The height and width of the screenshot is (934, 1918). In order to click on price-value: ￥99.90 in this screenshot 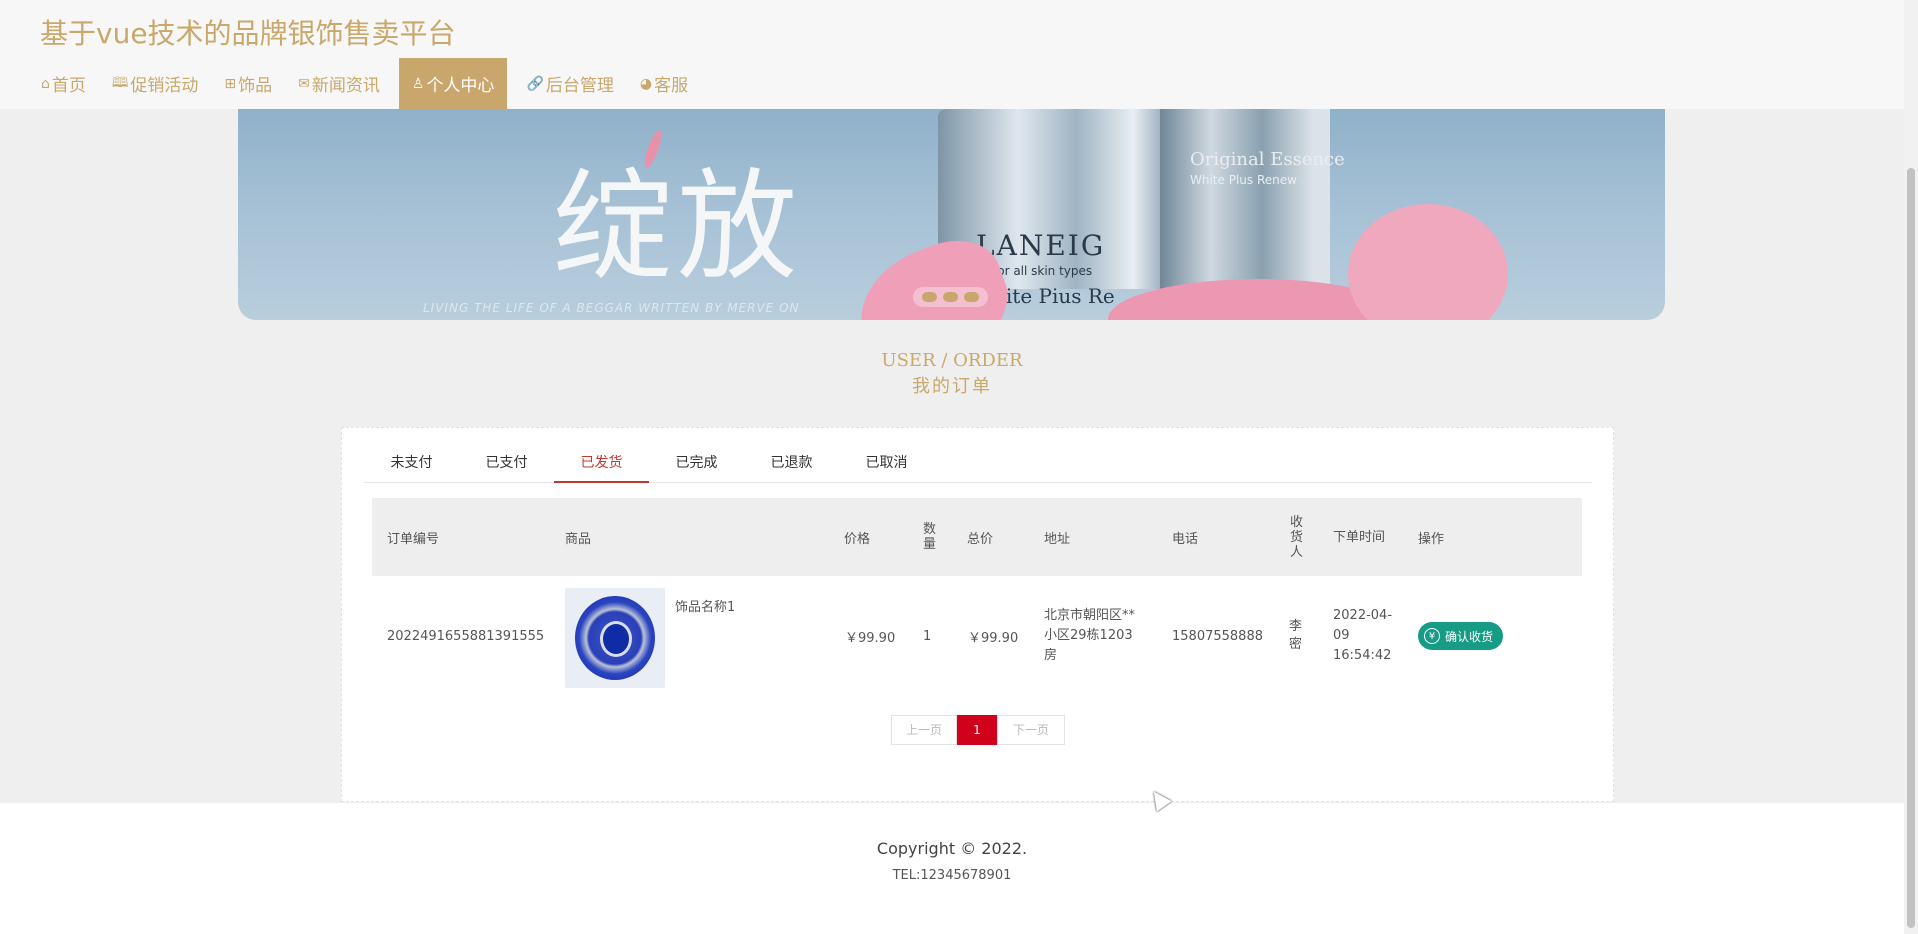, I will do `click(870, 638)`.